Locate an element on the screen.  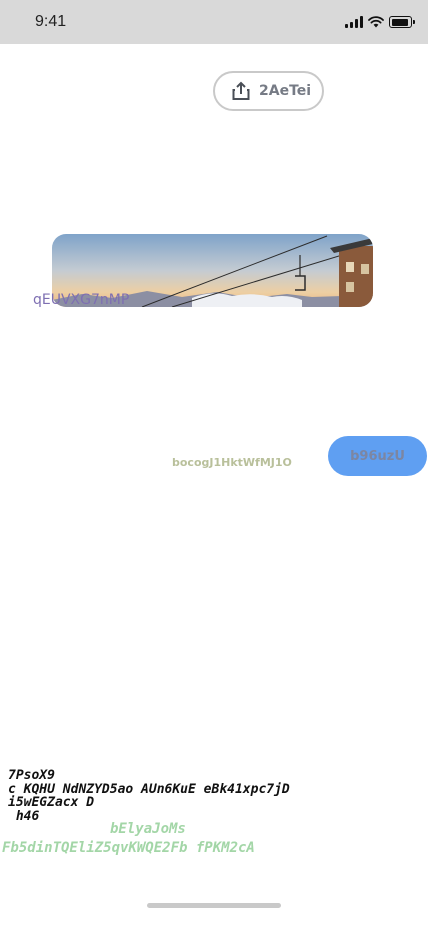
text-line: i5wEGZacx D is located at coordinates (51, 802).